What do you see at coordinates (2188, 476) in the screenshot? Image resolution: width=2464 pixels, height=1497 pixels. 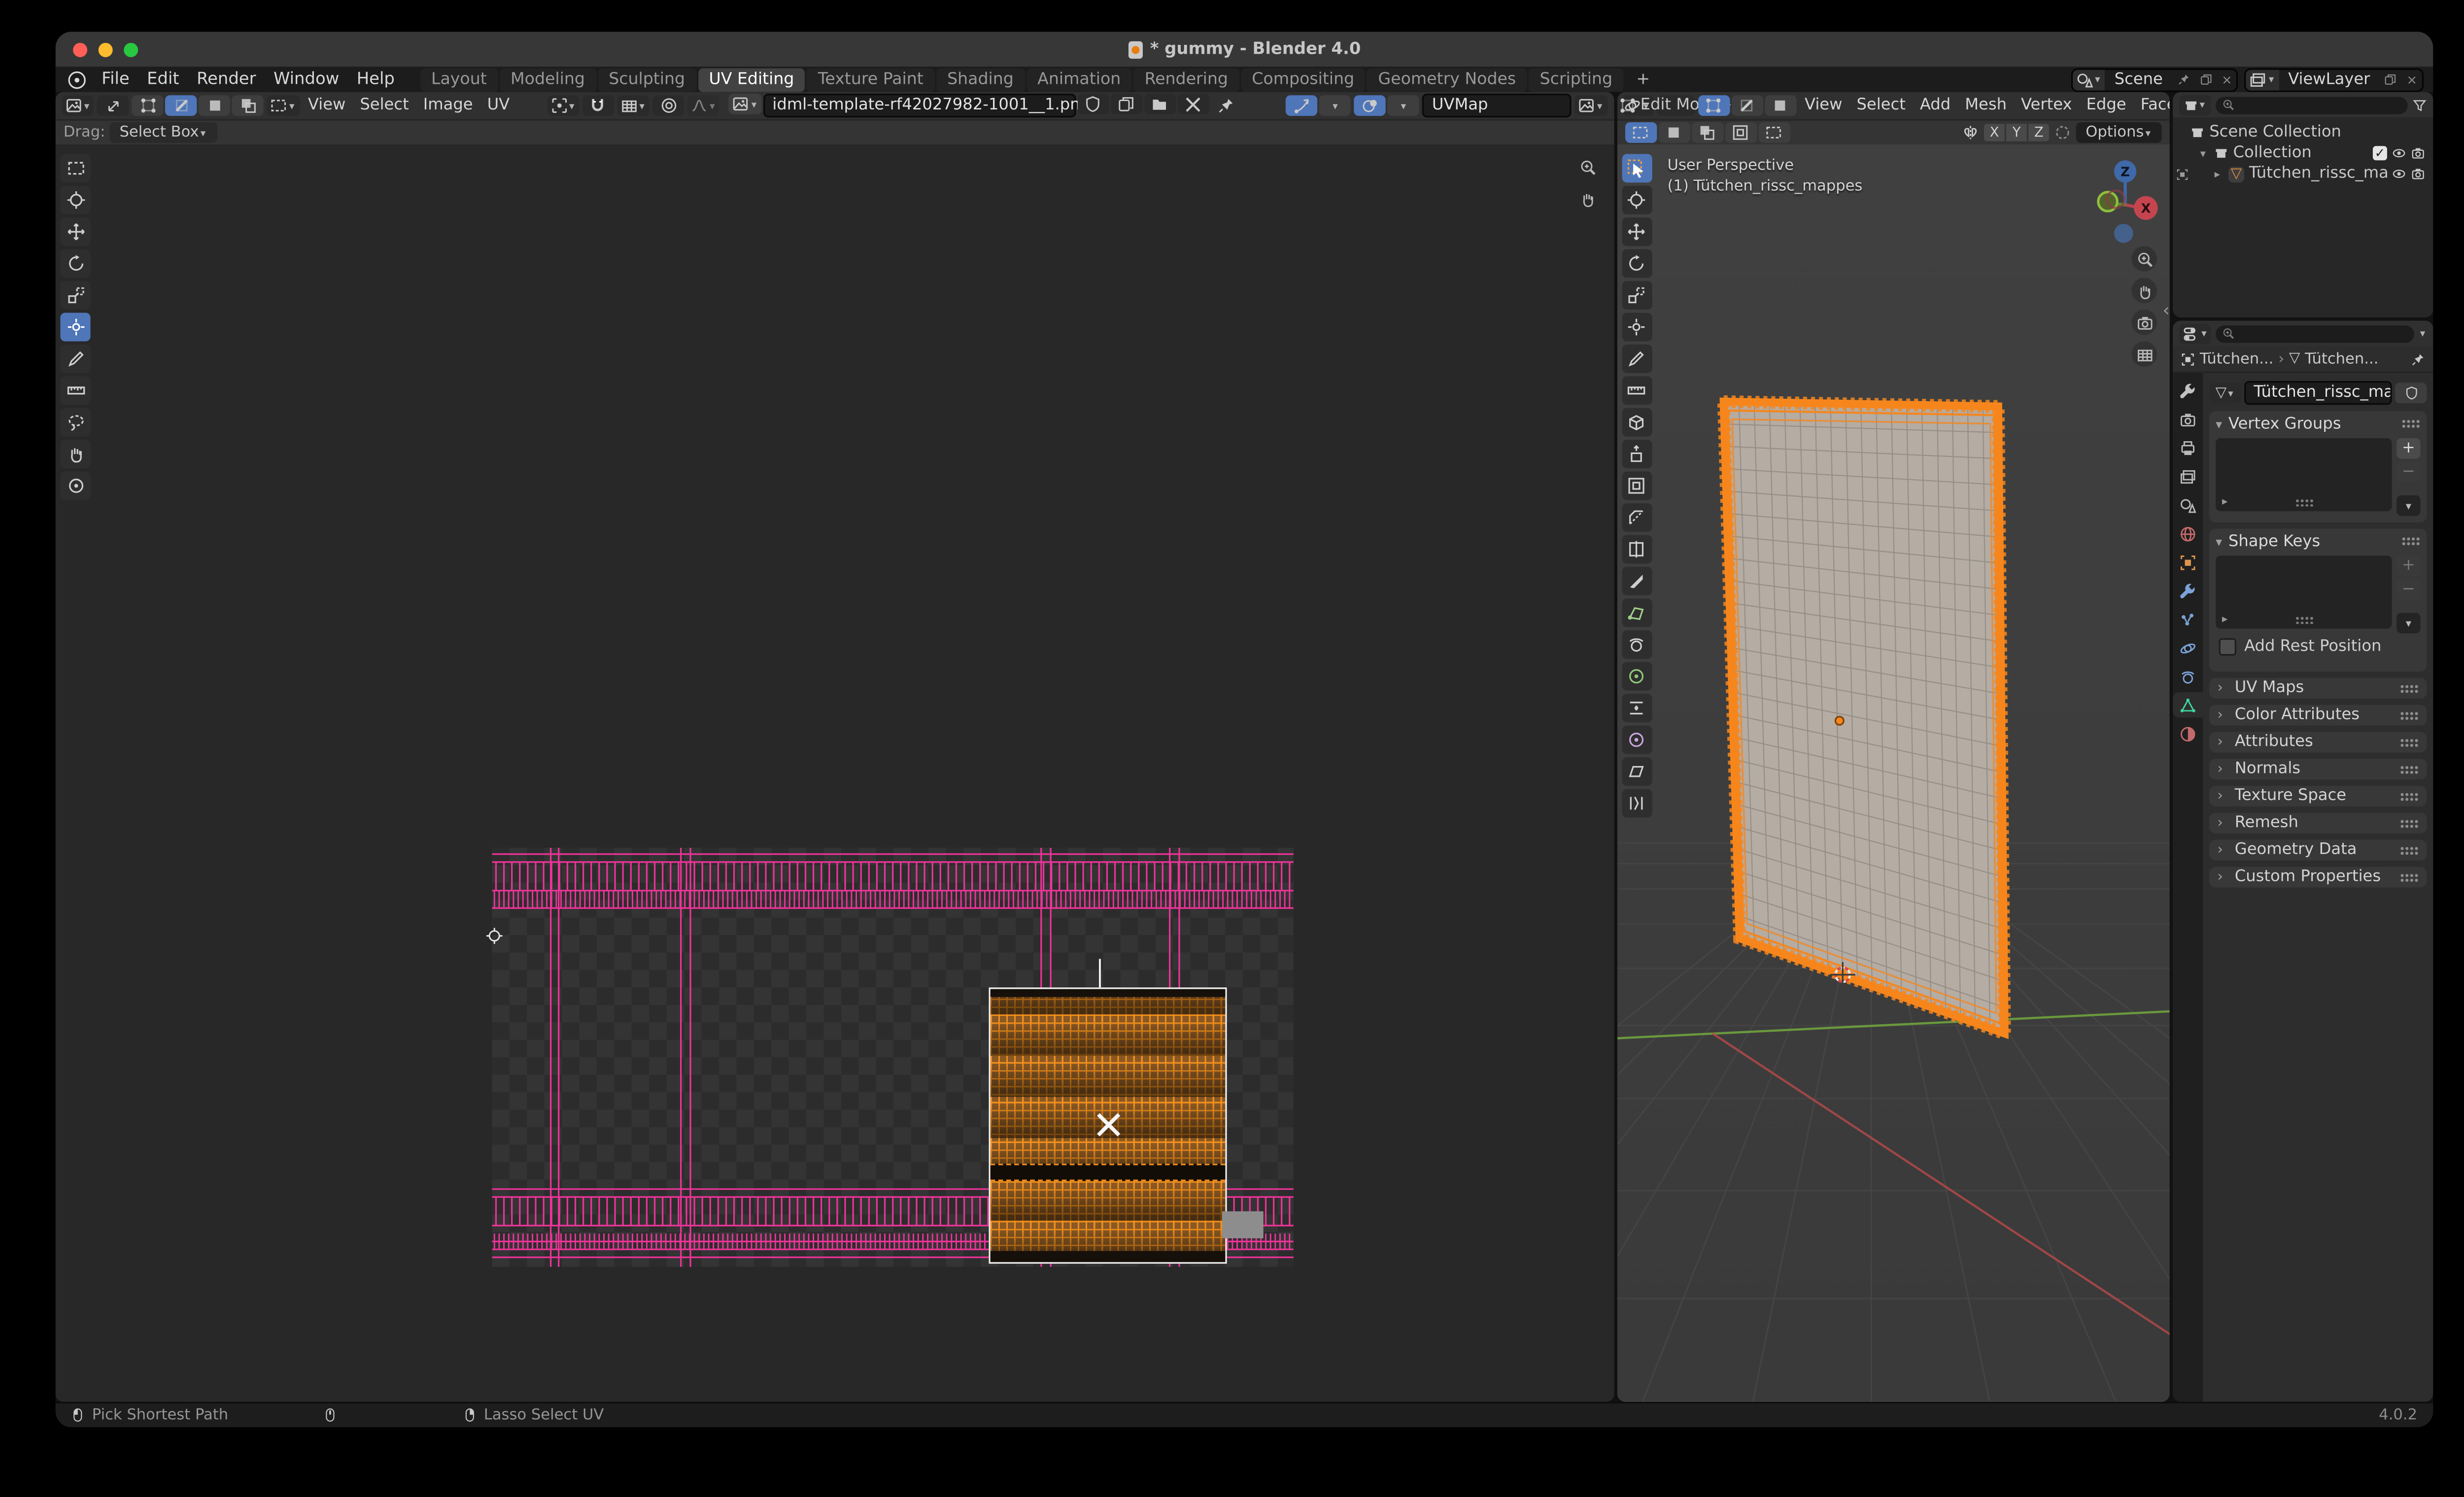 I see `tab-view-layer` at bounding box center [2188, 476].